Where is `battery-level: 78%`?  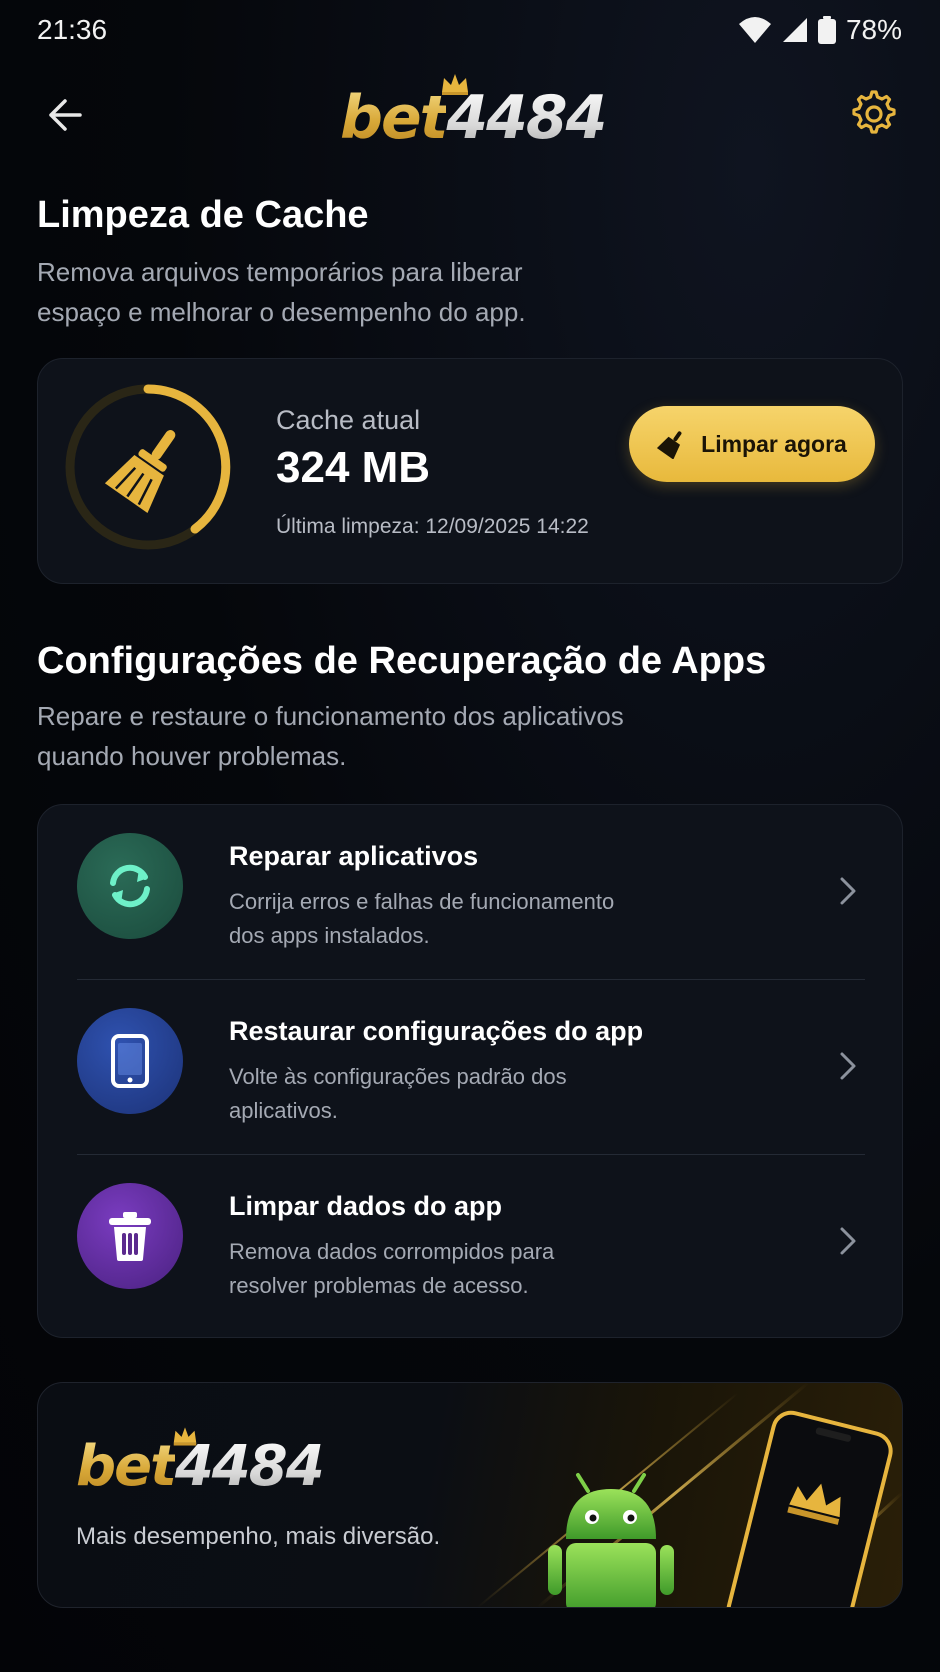
battery-level: 78% is located at coordinates (873, 29).